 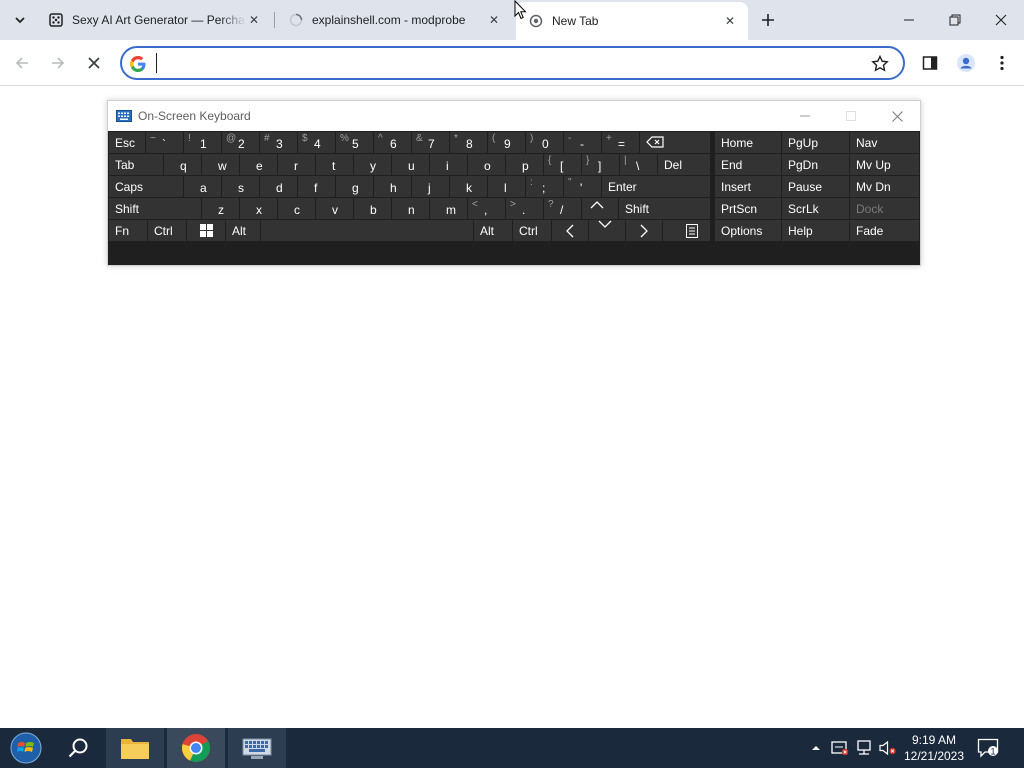 I want to click on key-sym-row2-1: " ', so click(x=582, y=186).